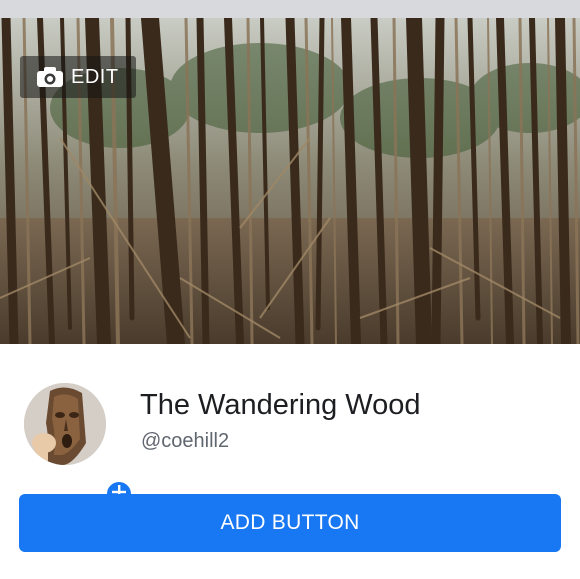  What do you see at coordinates (290, 575) in the screenshot?
I see `action-icons-row-partial` at bounding box center [290, 575].